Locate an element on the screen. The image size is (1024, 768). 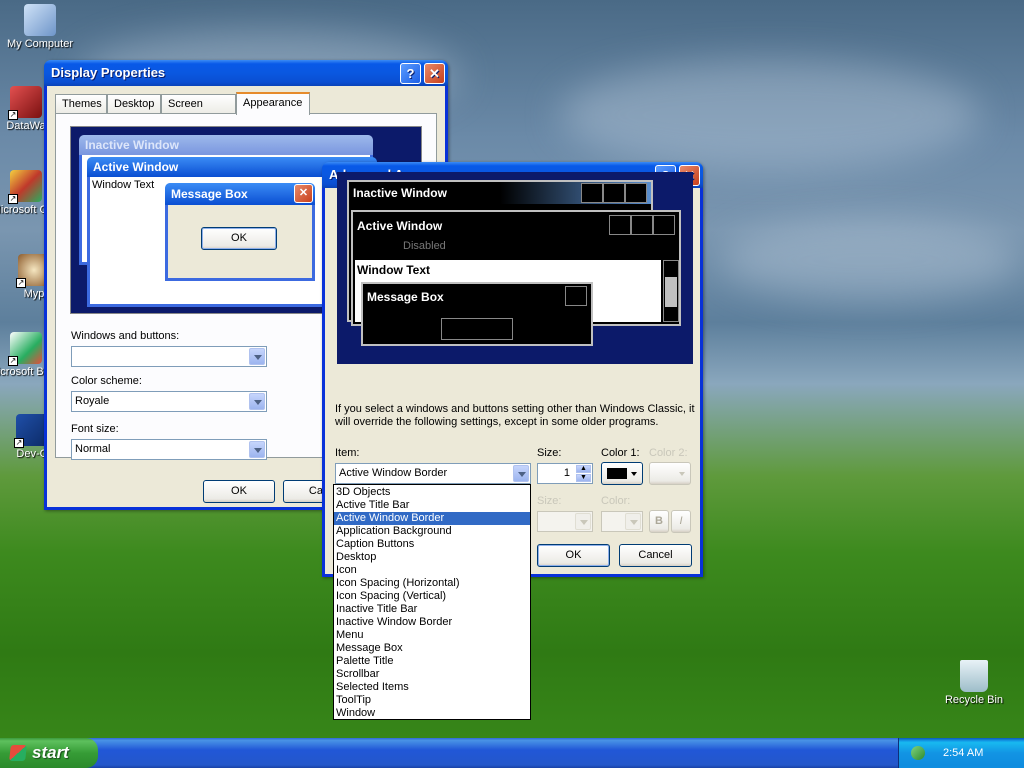
preview-active-title: Active Window is located at coordinates (516, 226).